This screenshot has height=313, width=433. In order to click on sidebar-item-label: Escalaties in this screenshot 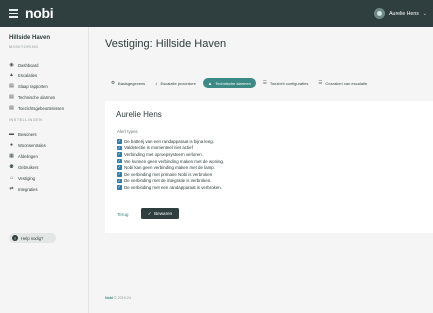, I will do `click(28, 75)`.